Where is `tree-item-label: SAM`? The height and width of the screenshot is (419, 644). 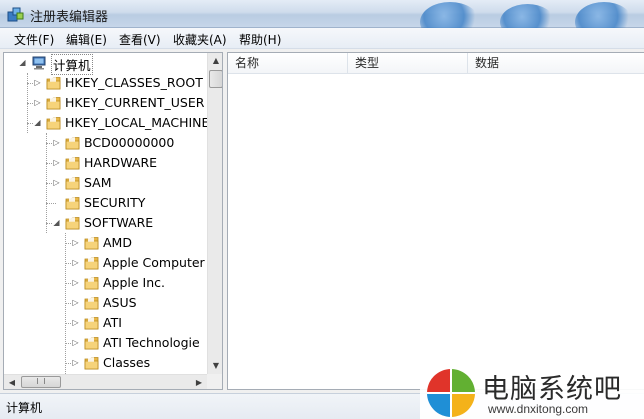
tree-item-label: SAM is located at coordinates (98, 182).